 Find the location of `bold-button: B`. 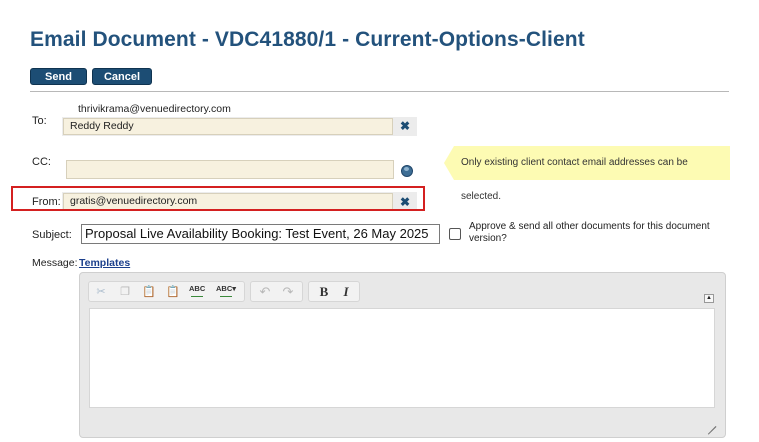

bold-button: B is located at coordinates (324, 292).